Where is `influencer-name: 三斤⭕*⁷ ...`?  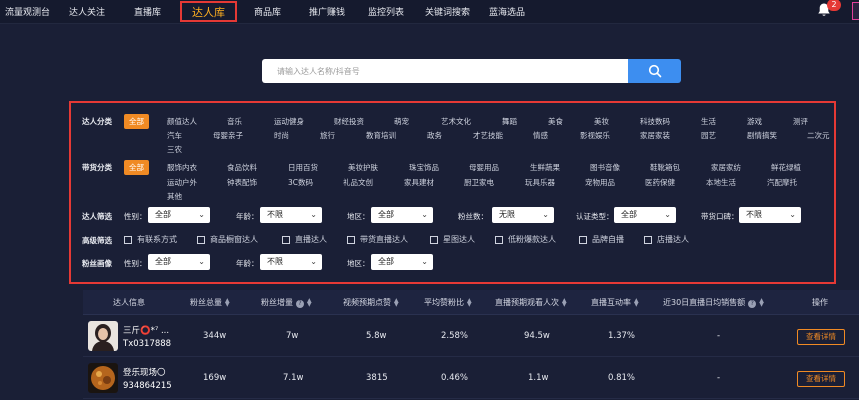 influencer-name: 三斤⭕*⁷ ... is located at coordinates (146, 330).